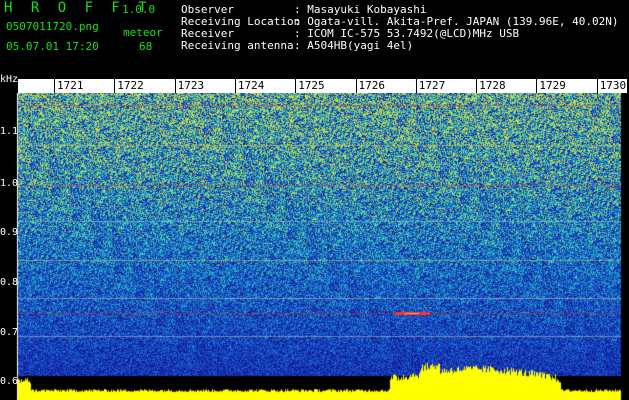 The image size is (629, 400). I want to click on time-tick-label: 1728, so click(492, 86).